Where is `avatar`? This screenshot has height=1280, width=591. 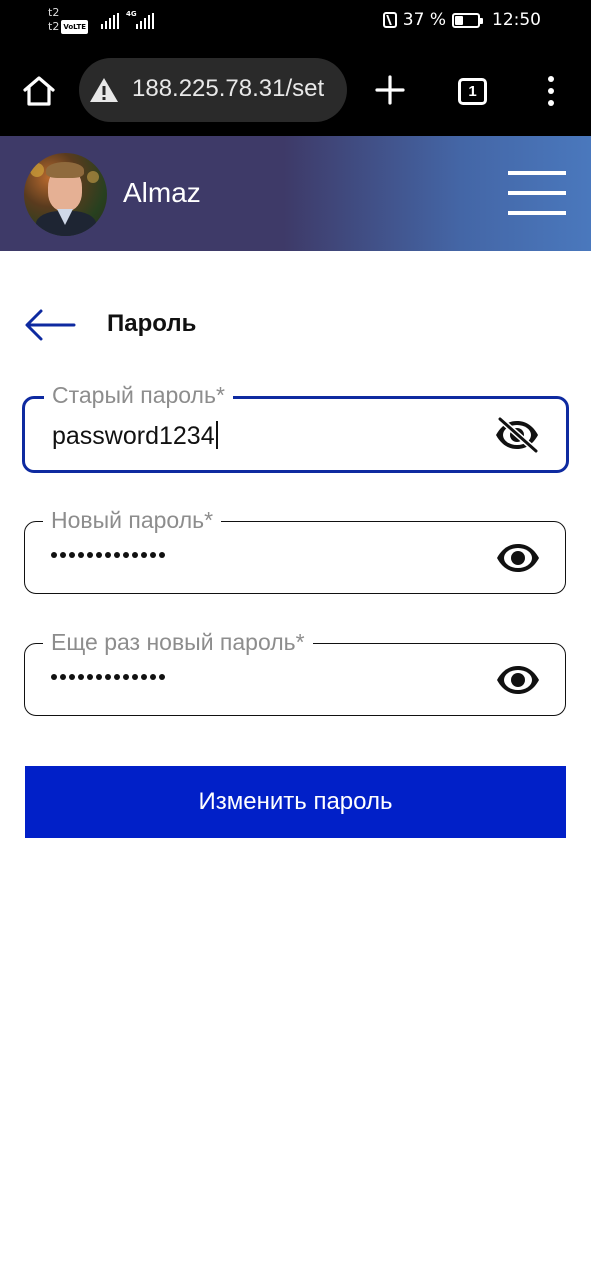 avatar is located at coordinates (65, 194).